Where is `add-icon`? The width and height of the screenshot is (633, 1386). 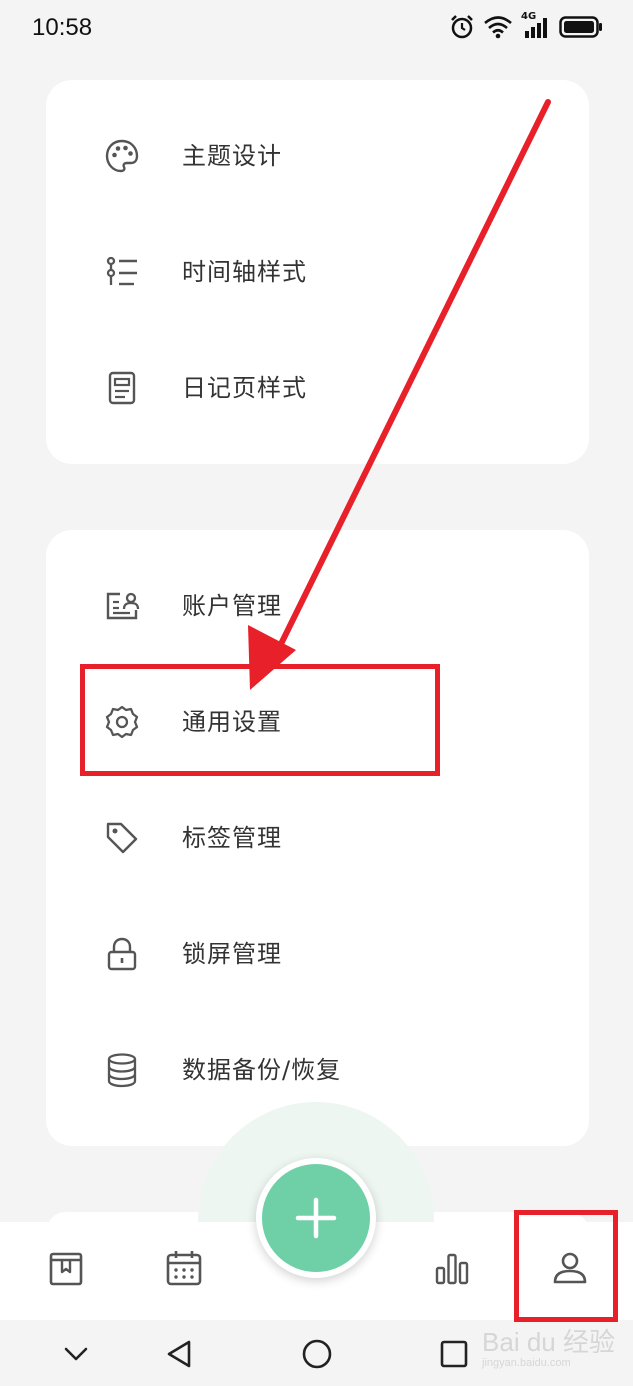 add-icon is located at coordinates (316, 1218).